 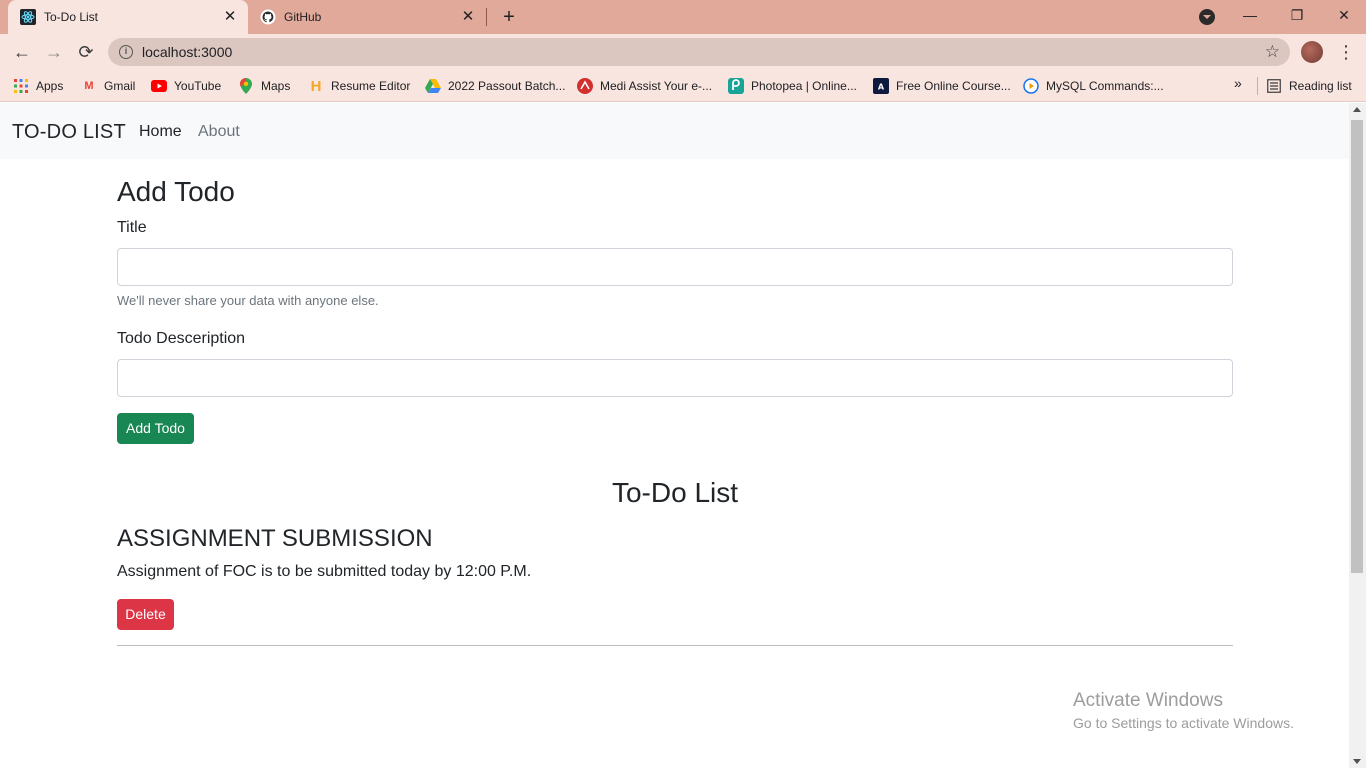 What do you see at coordinates (736, 86) in the screenshot?
I see `photopea-icon` at bounding box center [736, 86].